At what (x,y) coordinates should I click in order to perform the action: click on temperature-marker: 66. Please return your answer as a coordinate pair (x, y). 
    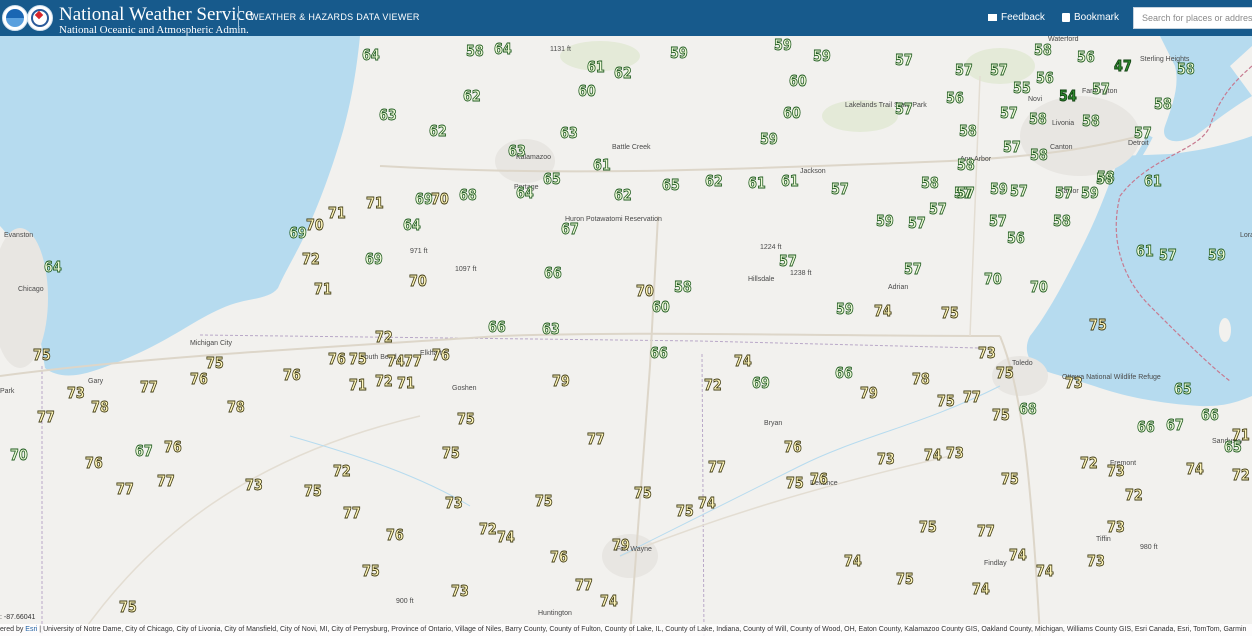
    Looking at the image, I should click on (844, 373).